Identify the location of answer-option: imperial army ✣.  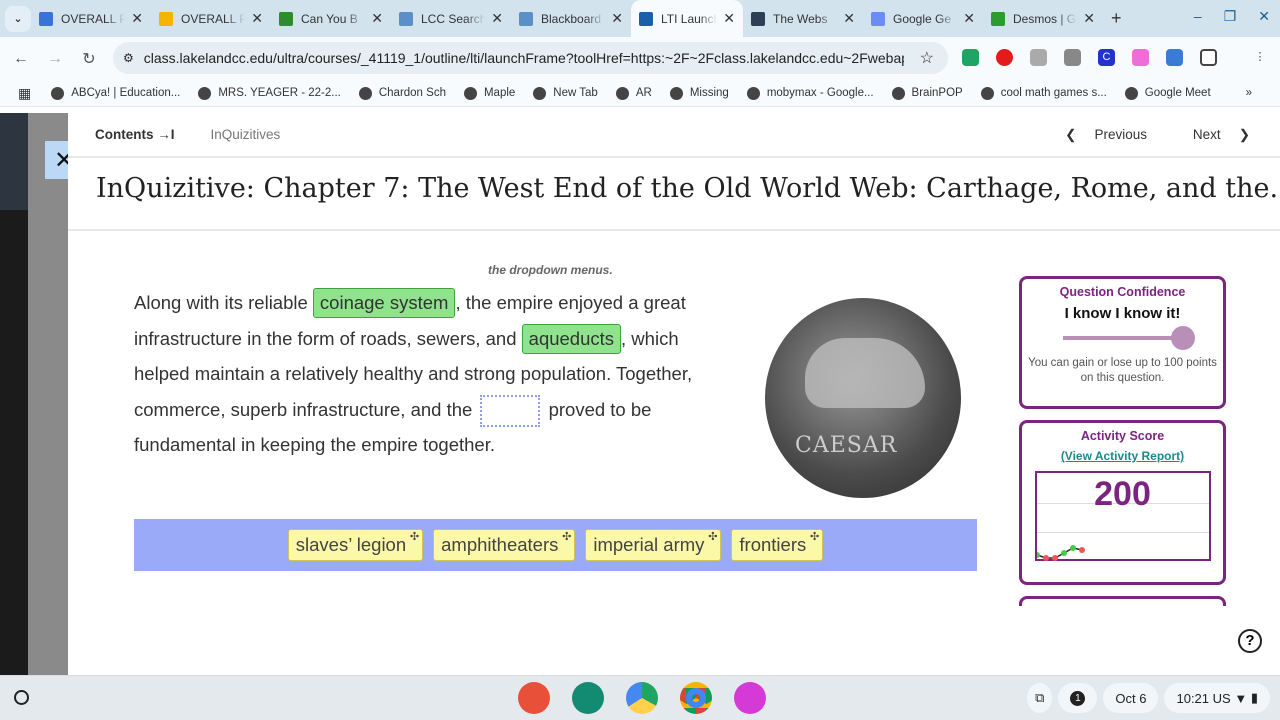
(653, 545).